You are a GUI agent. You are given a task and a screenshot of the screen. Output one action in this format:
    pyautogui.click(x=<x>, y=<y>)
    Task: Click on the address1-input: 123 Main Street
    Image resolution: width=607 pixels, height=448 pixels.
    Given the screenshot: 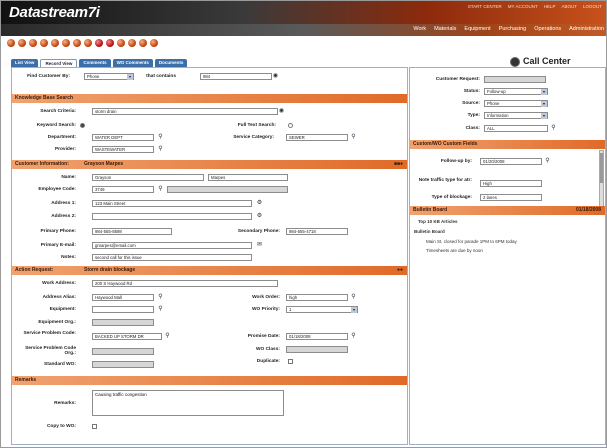 What is the action you would take?
    pyautogui.click(x=172, y=203)
    